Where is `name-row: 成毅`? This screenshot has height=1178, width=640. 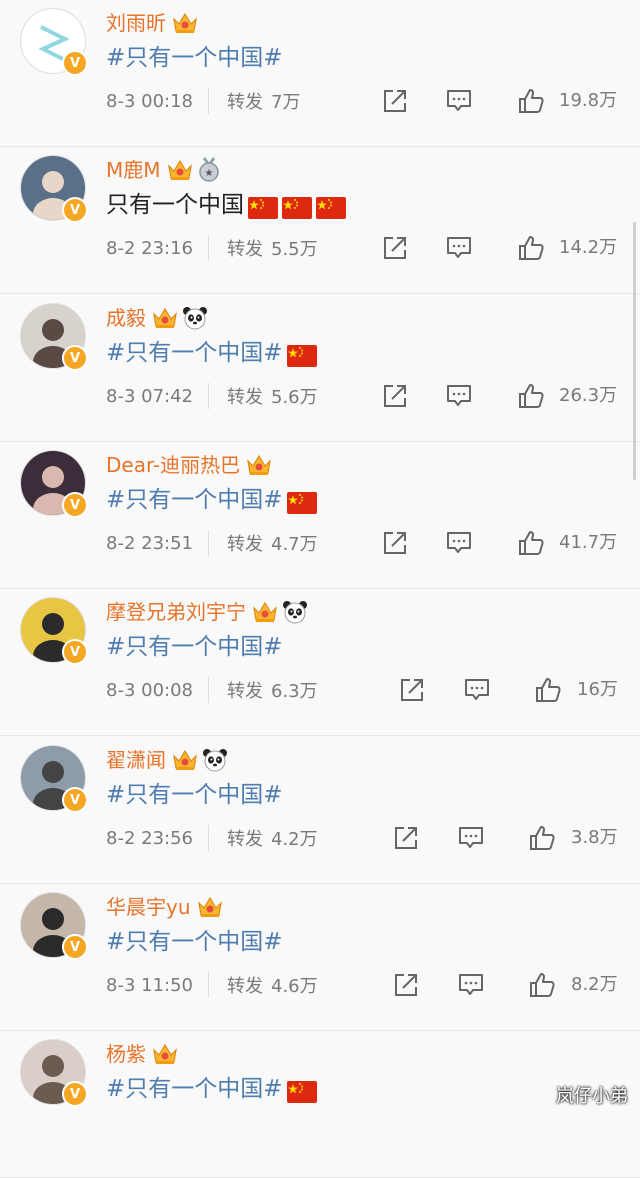
name-row: 成毅 is located at coordinates (157, 318).